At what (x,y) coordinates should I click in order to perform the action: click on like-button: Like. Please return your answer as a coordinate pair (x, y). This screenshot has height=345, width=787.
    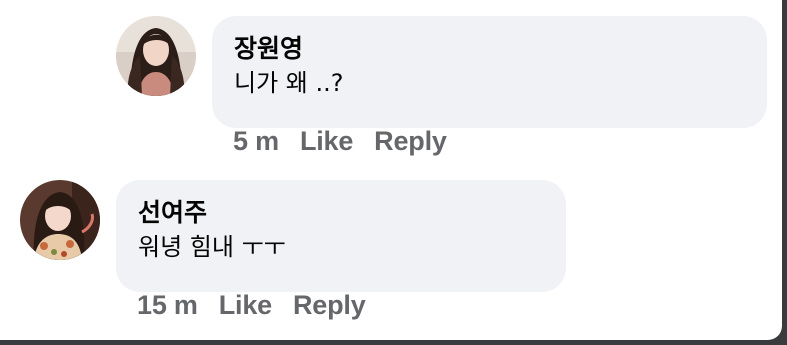
    Looking at the image, I should click on (245, 305).